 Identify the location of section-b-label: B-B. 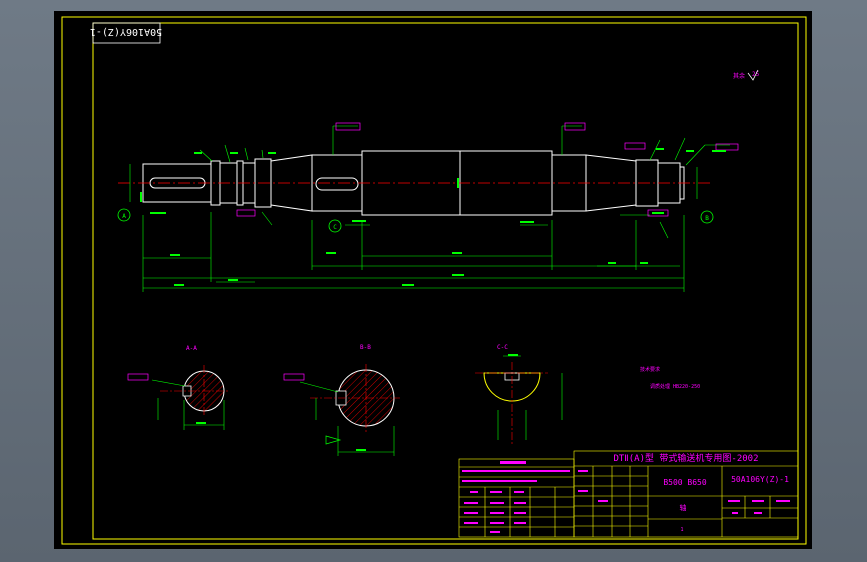
(365, 347).